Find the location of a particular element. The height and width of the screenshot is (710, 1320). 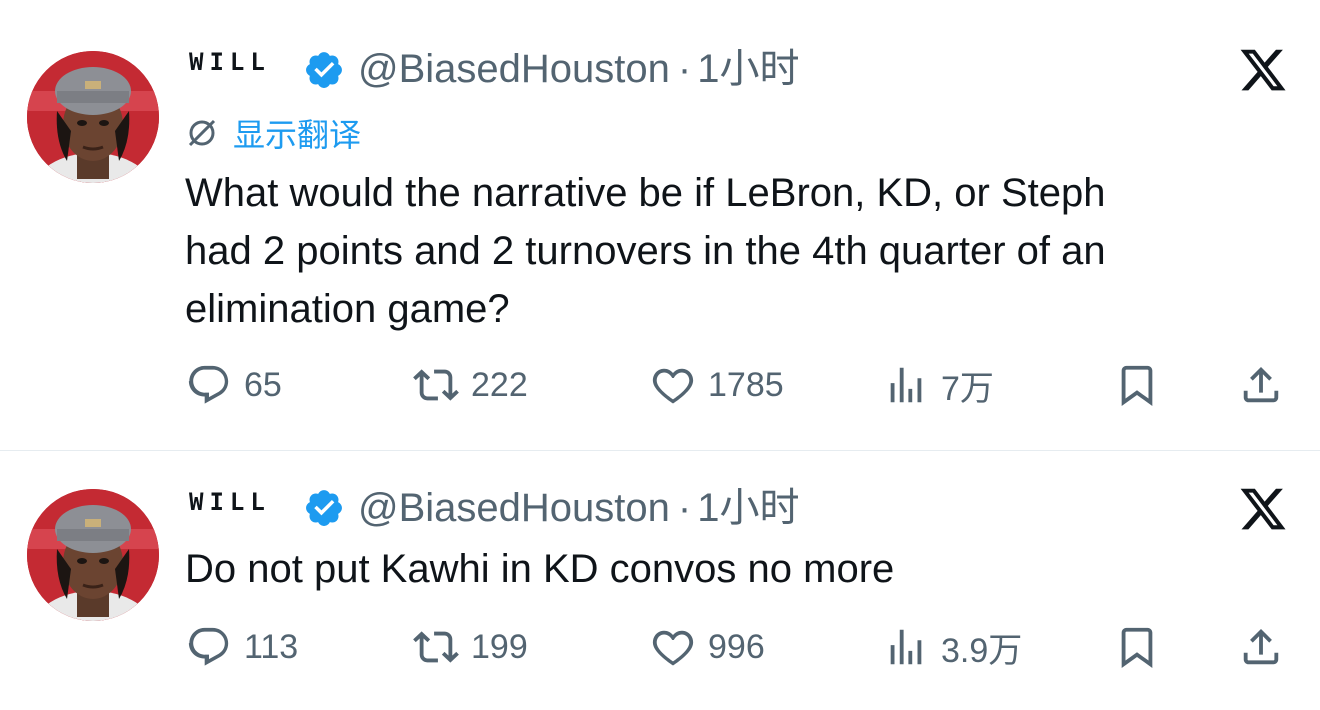

tweet-text: Do not put Kawhi in KD convos no more is located at coordinates (540, 569).